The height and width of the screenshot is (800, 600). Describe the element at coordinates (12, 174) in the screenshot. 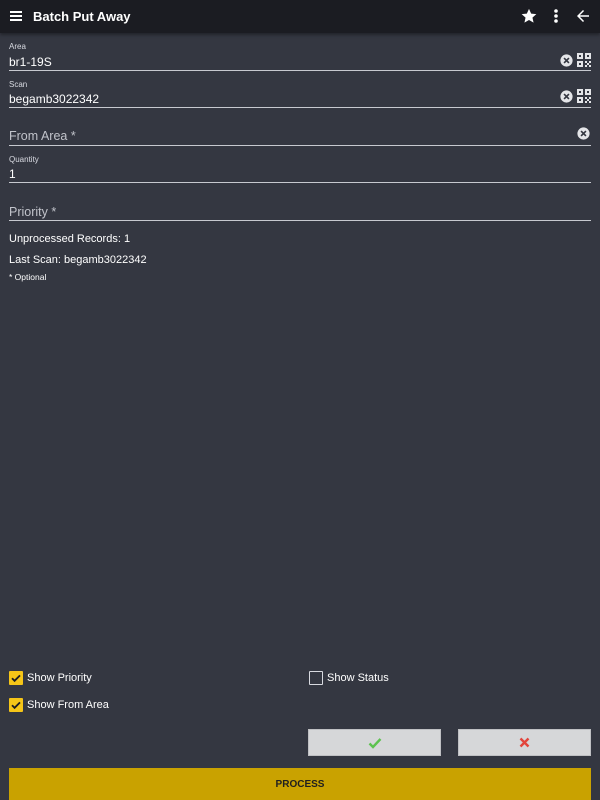

I see `quantity-input: 1` at that location.